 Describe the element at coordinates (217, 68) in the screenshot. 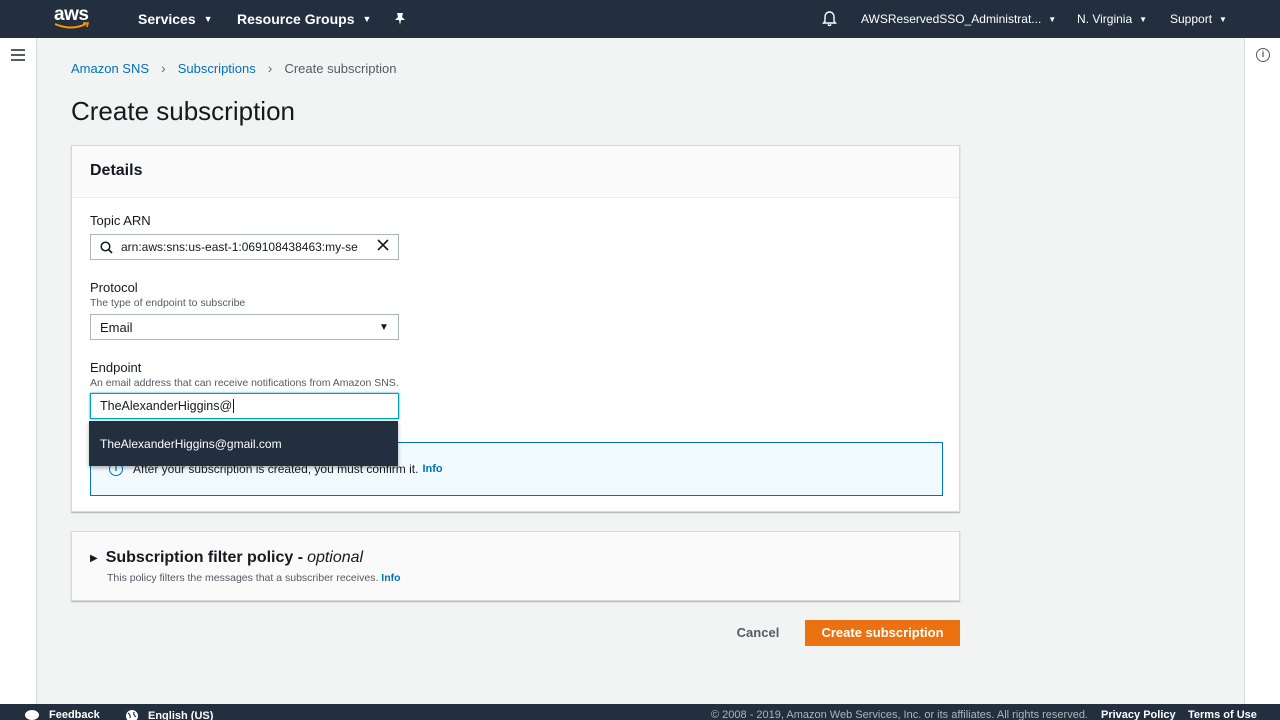

I see `breadcrumb-subscriptions: Subscriptions` at that location.